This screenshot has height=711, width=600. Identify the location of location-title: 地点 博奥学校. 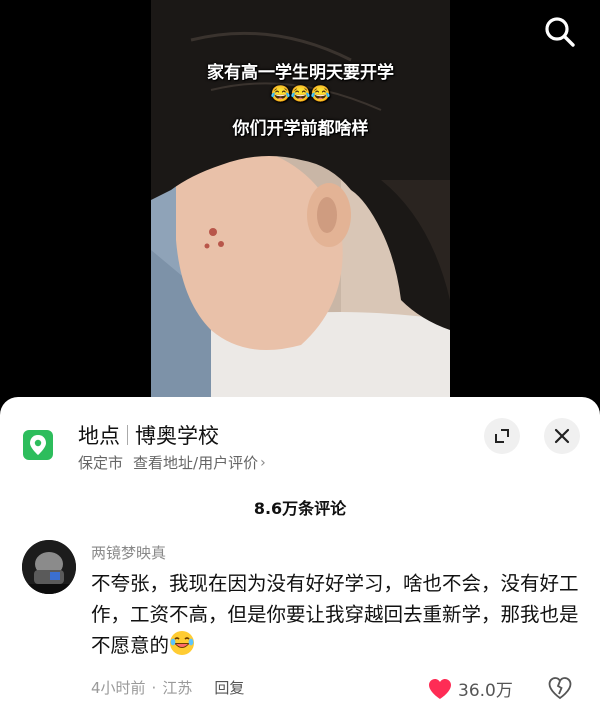
(148, 435).